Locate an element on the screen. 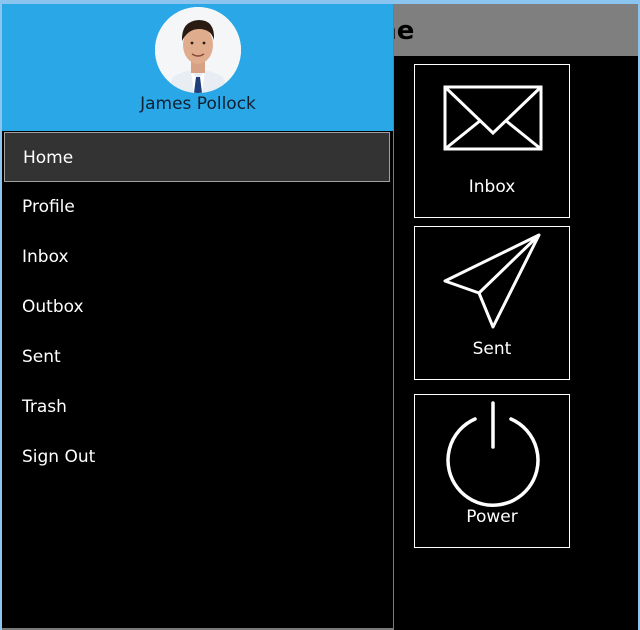 Image resolution: width=640 pixels, height=630 pixels. drawer-header: James Pollock is located at coordinates (197, 67).